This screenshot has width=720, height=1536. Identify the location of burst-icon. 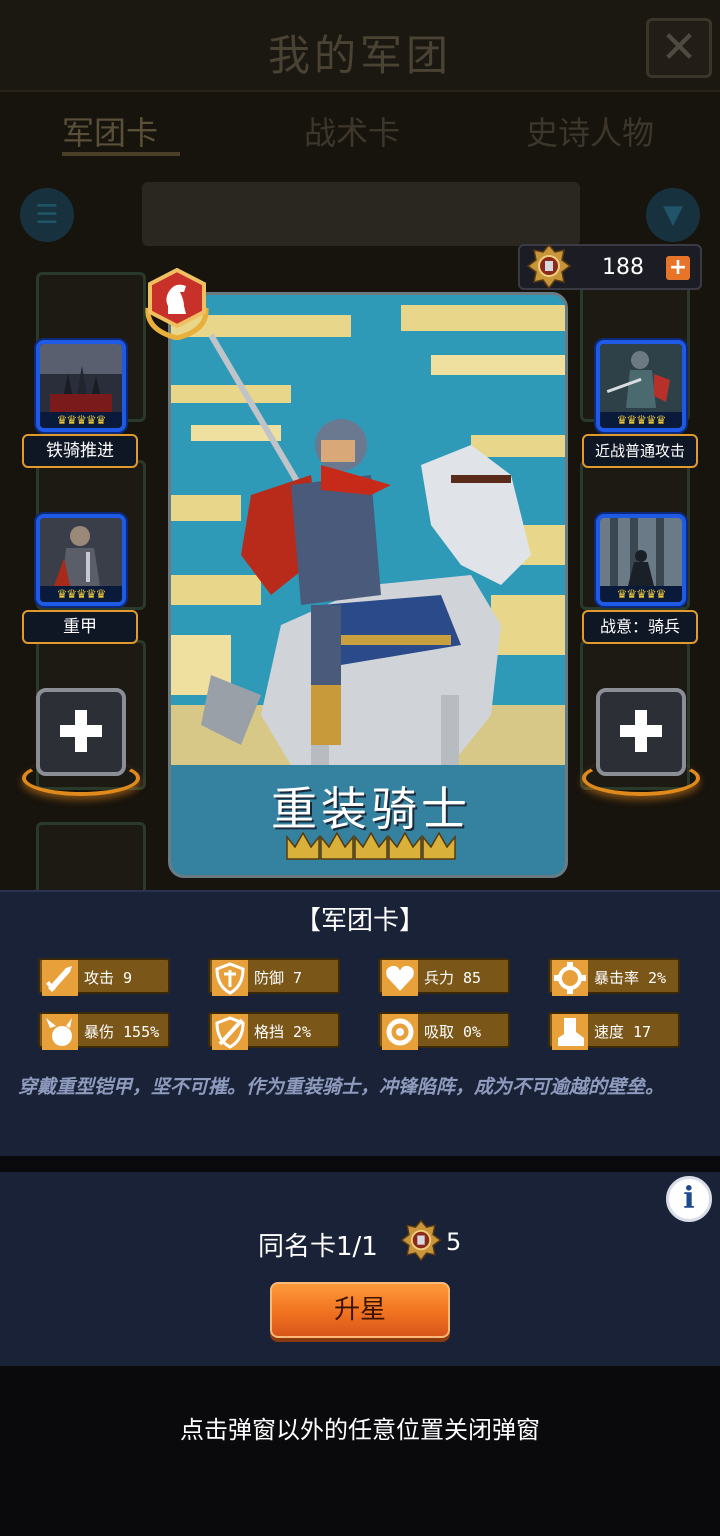
(60, 1032).